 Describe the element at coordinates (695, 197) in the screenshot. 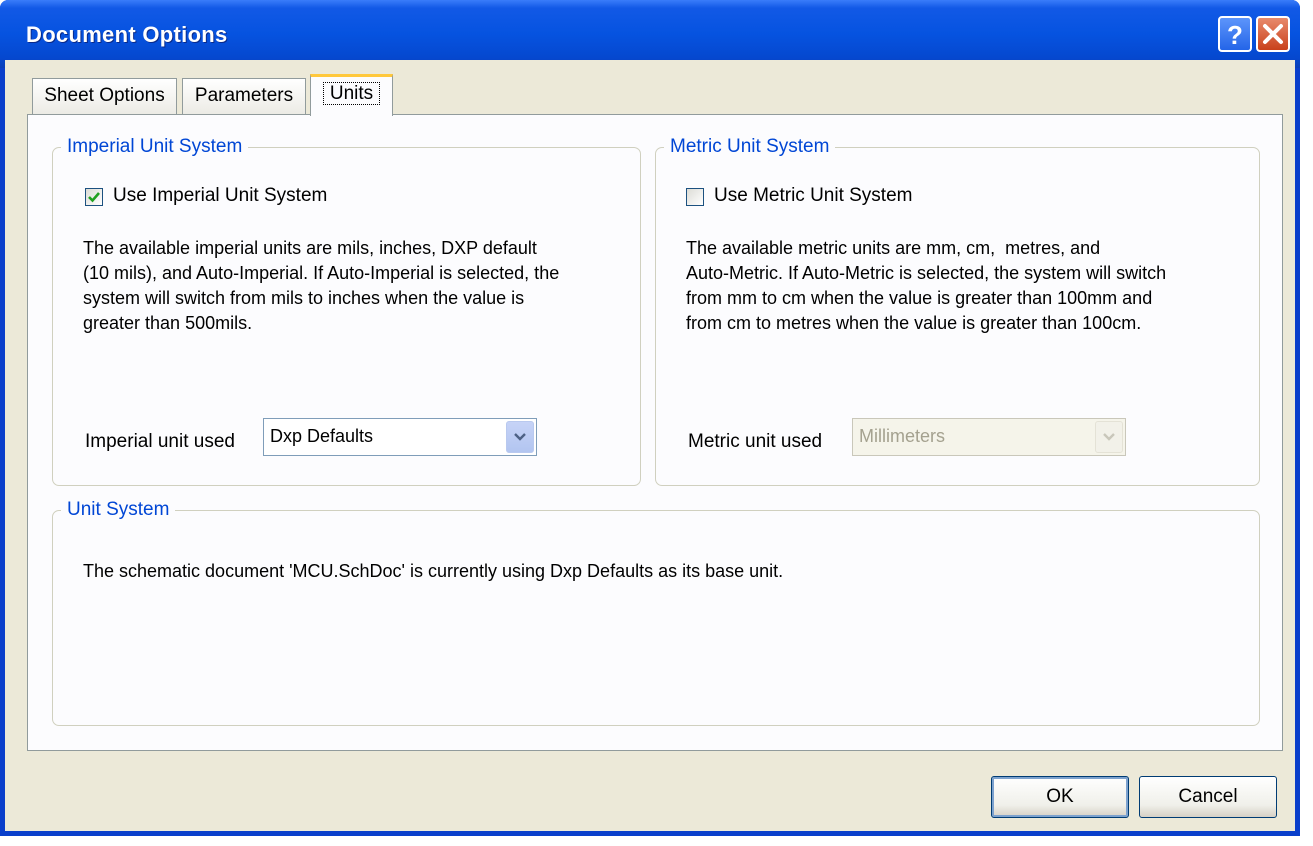

I see `metric-checkbox` at that location.